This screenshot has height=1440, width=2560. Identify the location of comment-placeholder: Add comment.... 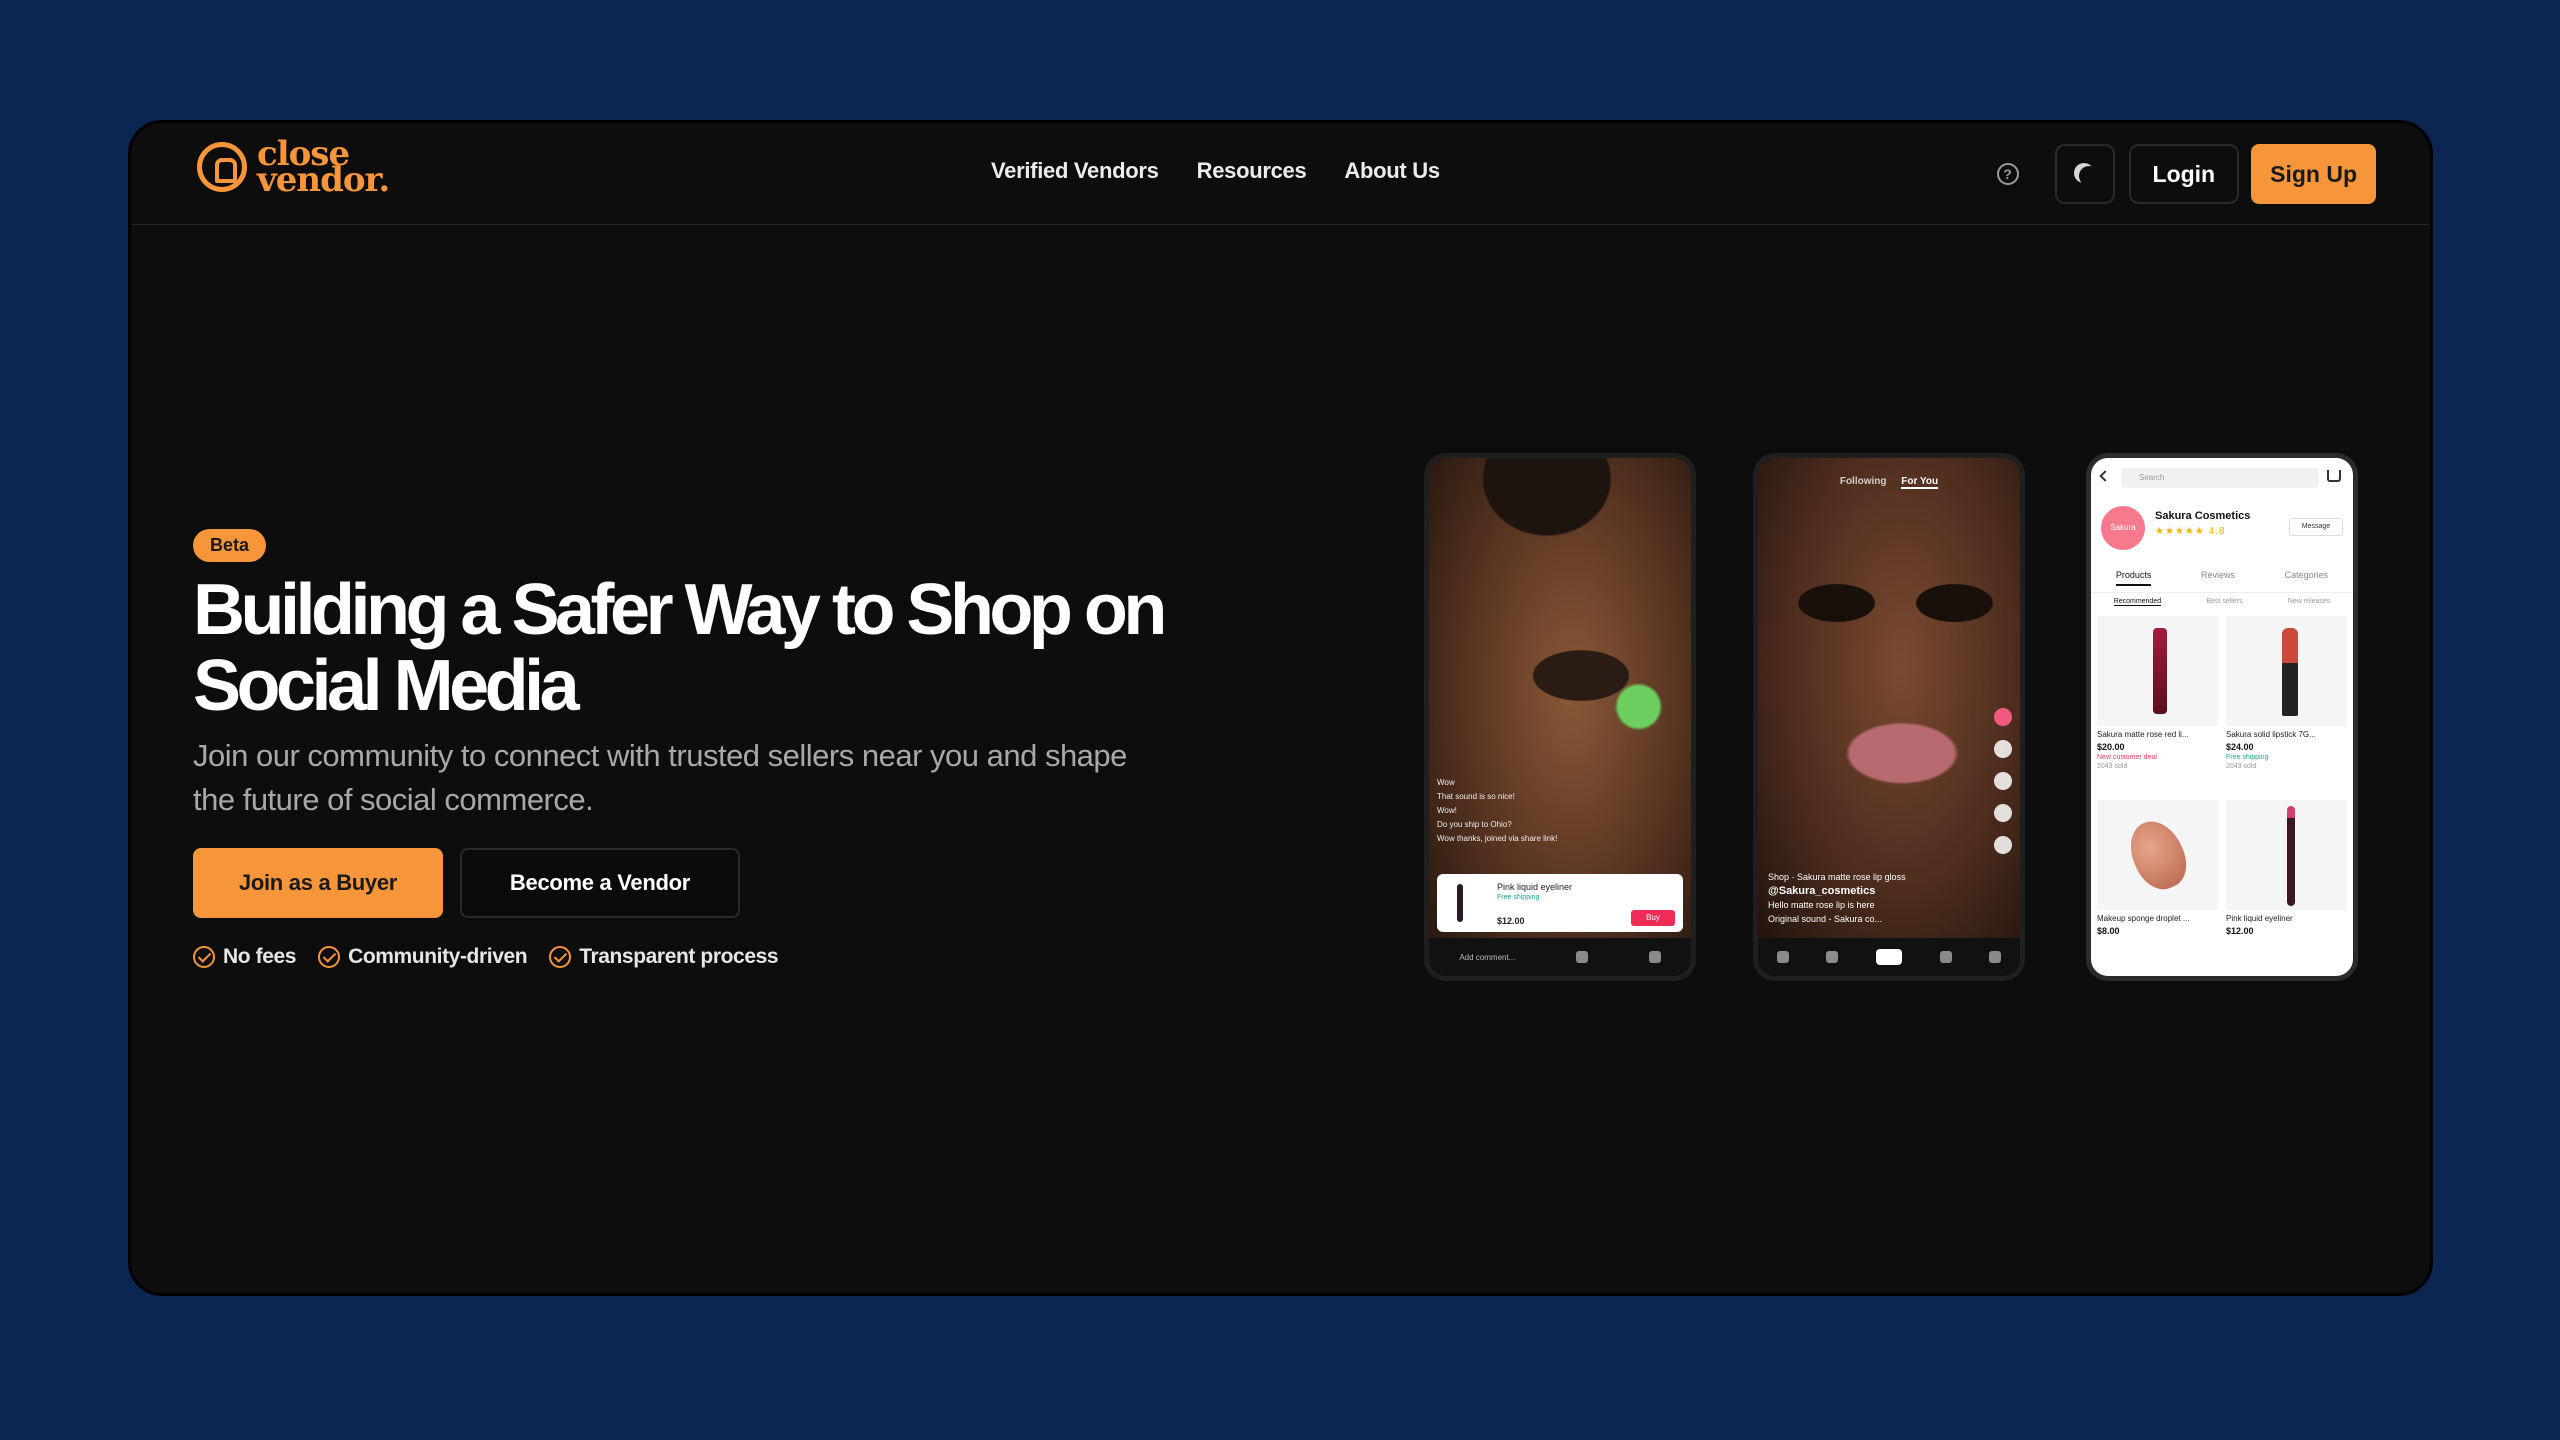
(1487, 957).